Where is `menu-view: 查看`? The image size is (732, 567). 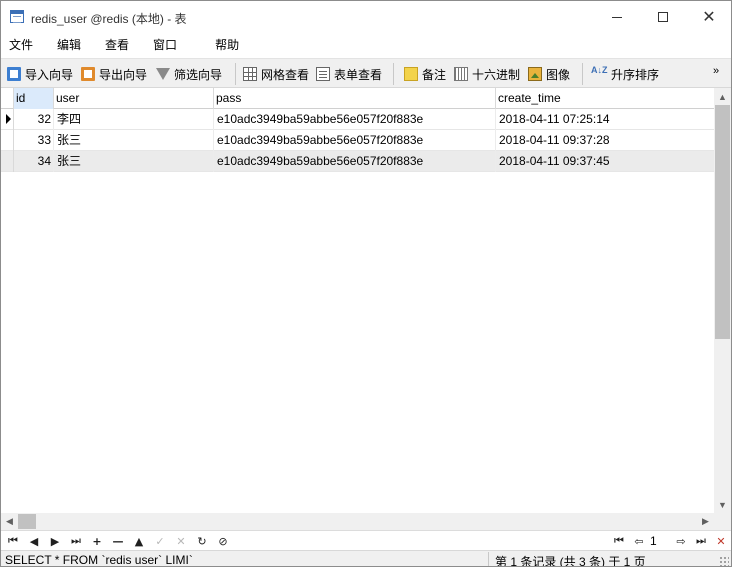
menu-view: 查看 is located at coordinates (117, 45).